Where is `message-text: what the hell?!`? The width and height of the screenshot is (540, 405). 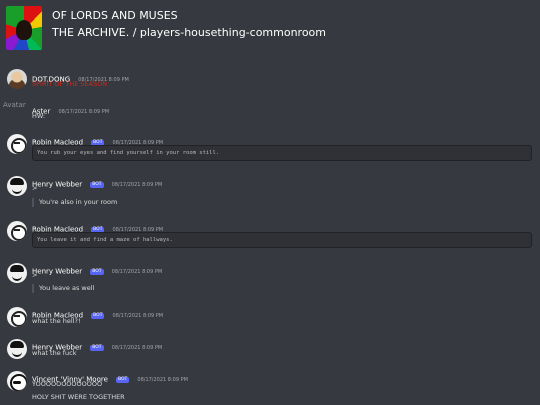
message-text: what the hell?! is located at coordinates (56, 321).